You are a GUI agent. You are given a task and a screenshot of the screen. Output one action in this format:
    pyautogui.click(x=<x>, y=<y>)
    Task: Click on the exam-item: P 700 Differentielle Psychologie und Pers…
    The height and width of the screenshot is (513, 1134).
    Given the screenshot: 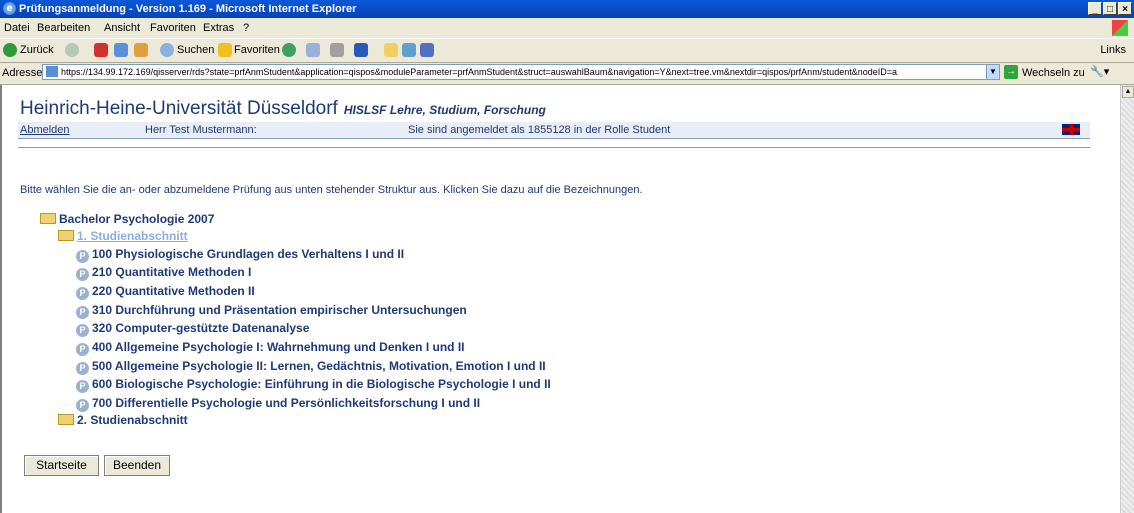 What is the action you would take?
    pyautogui.click(x=278, y=404)
    